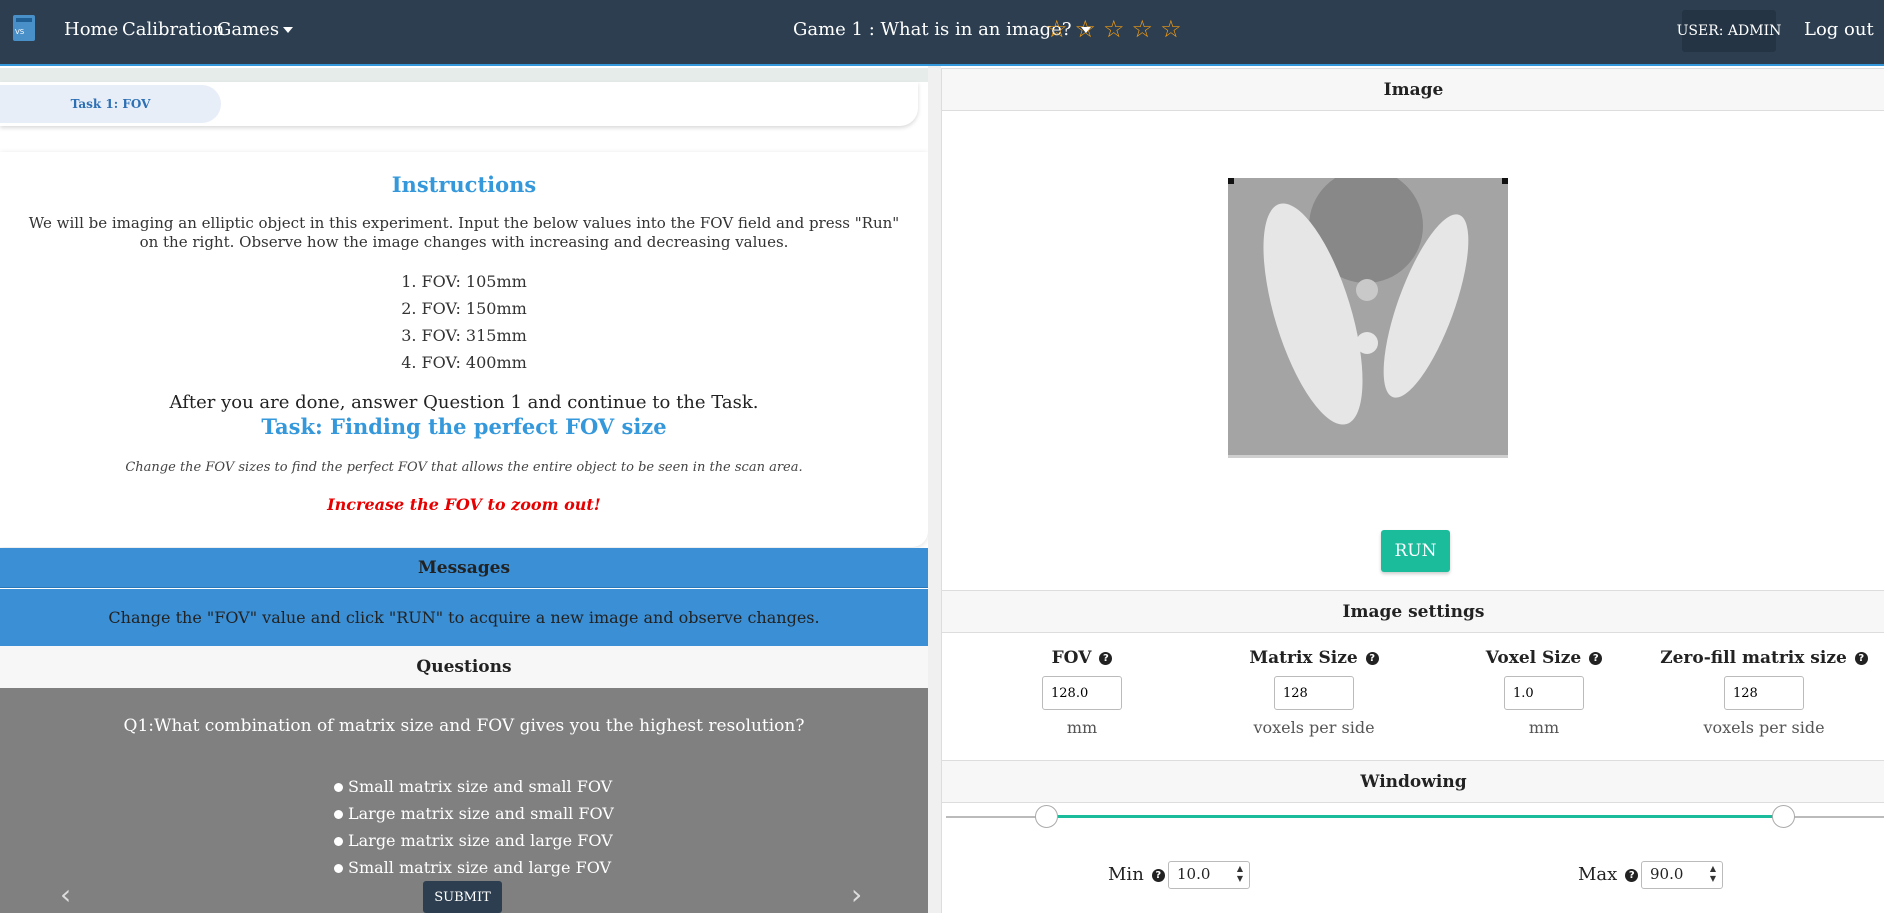  I want to click on zero-fill-setting: Zero-fill matrix size? voxels per side, so click(1764, 692).